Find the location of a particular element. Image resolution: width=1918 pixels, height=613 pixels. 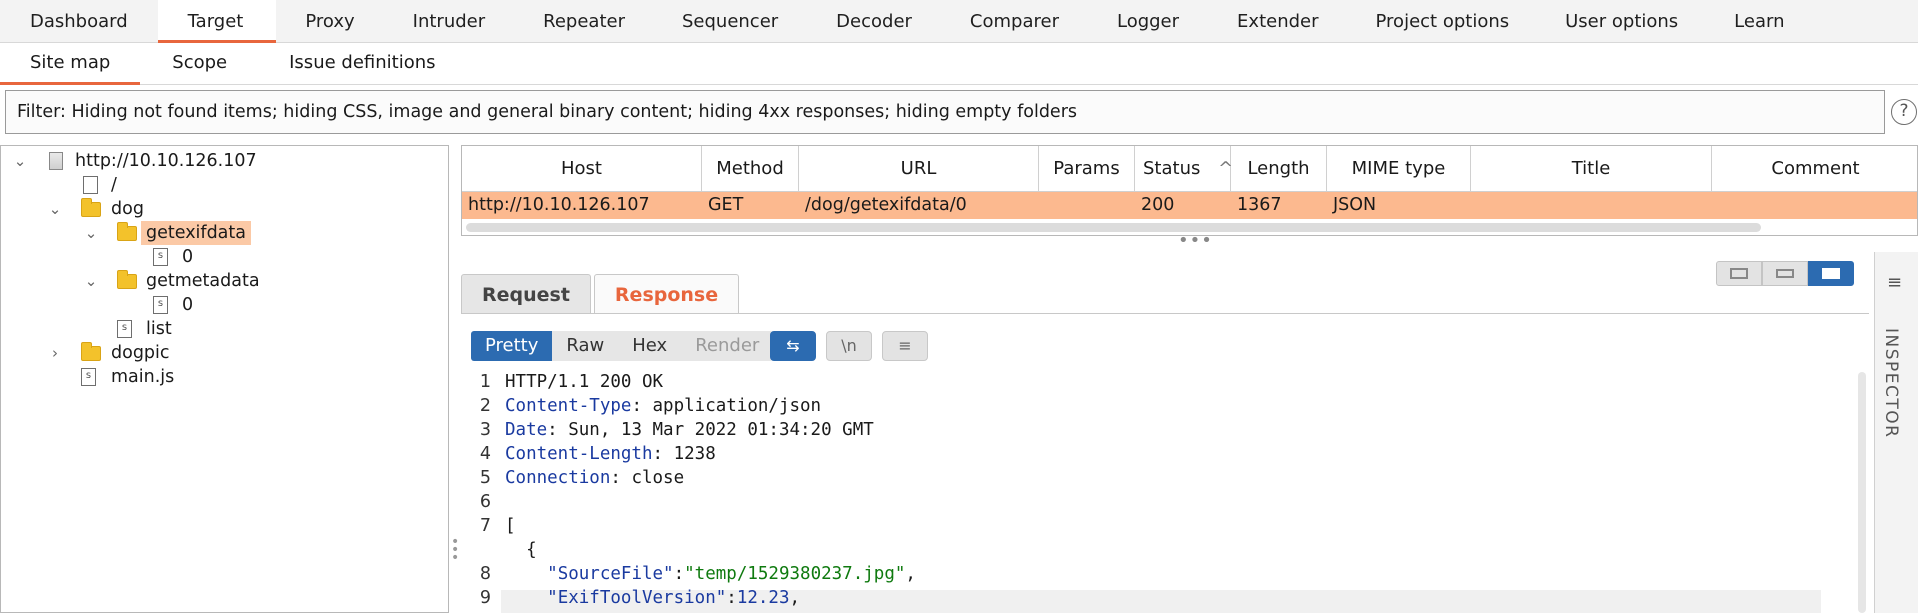

tab-repeater: Repeater is located at coordinates (584, 21).